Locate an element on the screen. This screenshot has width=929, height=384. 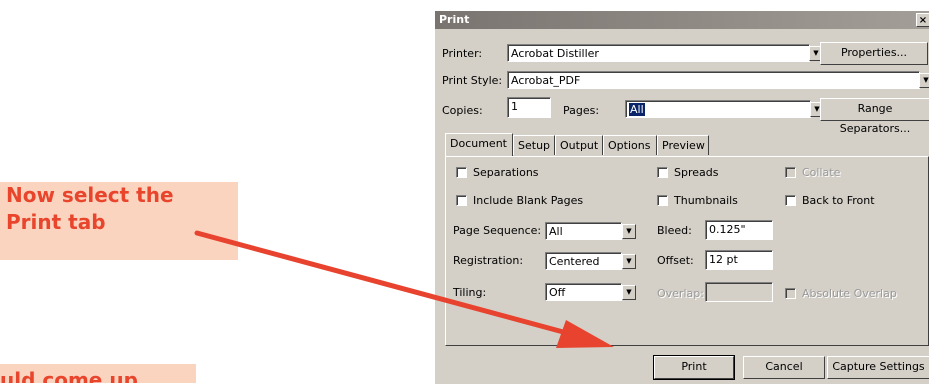
dialog-title: Print is located at coordinates (454, 19).